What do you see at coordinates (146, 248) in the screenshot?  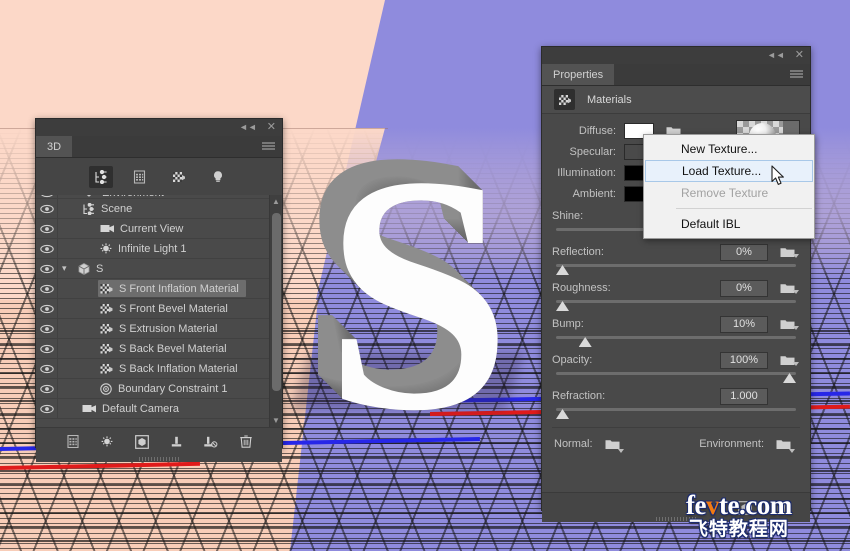 I see `scene-row-label-box: Infinite Light 1` at bounding box center [146, 248].